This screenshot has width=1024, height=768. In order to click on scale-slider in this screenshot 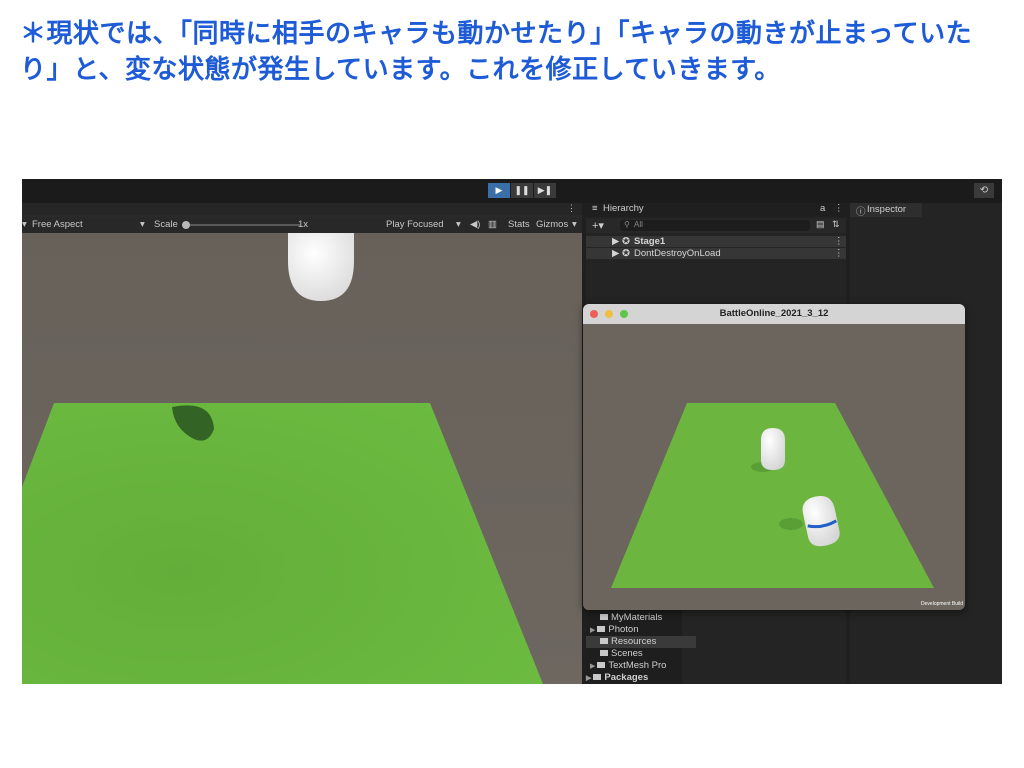, I will do `click(242, 226)`.